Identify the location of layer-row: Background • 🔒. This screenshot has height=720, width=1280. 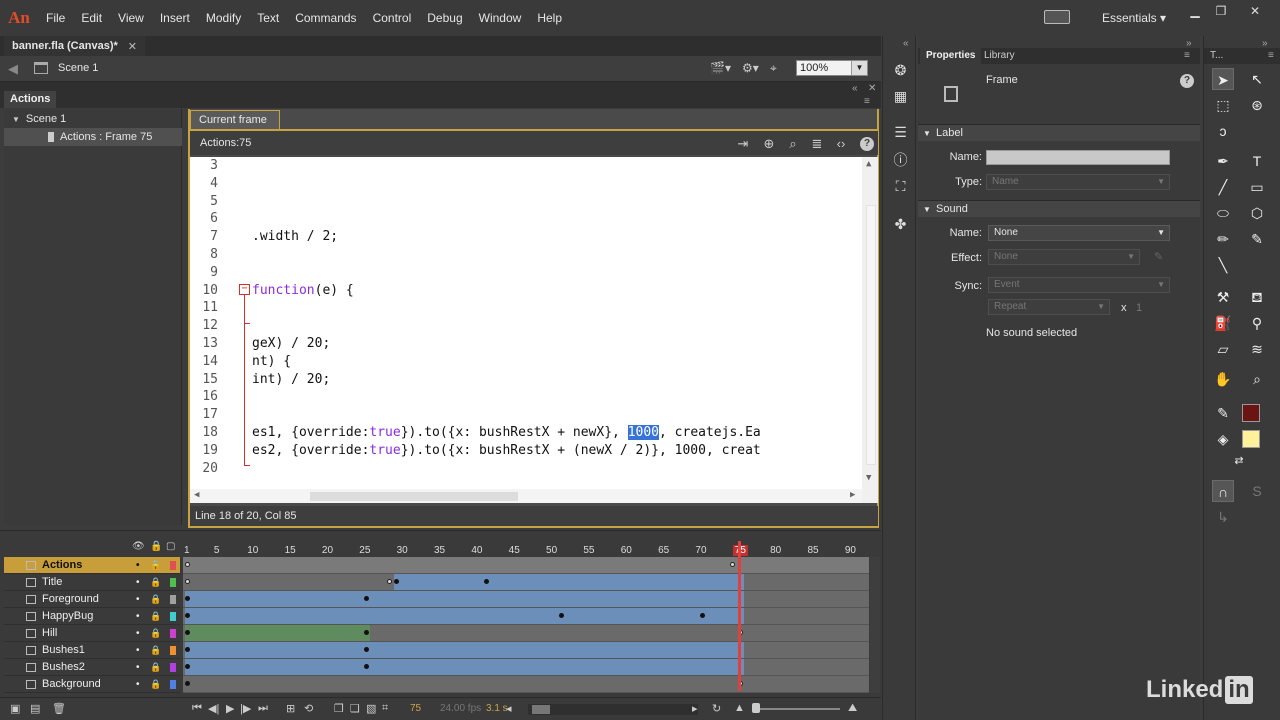
(92, 684).